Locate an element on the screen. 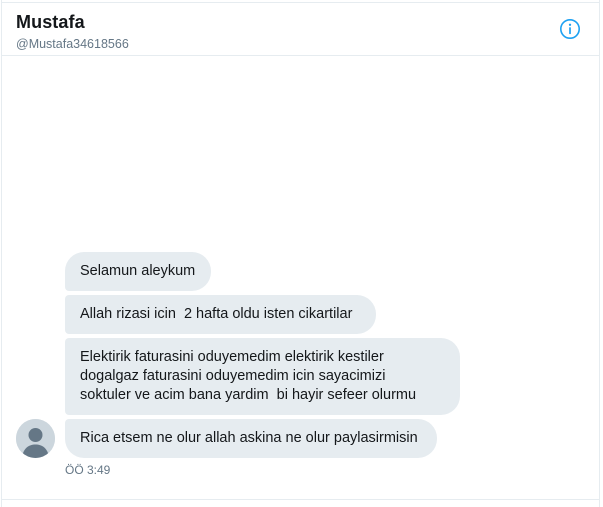  default-profile-avatar-icon is located at coordinates (35, 438).